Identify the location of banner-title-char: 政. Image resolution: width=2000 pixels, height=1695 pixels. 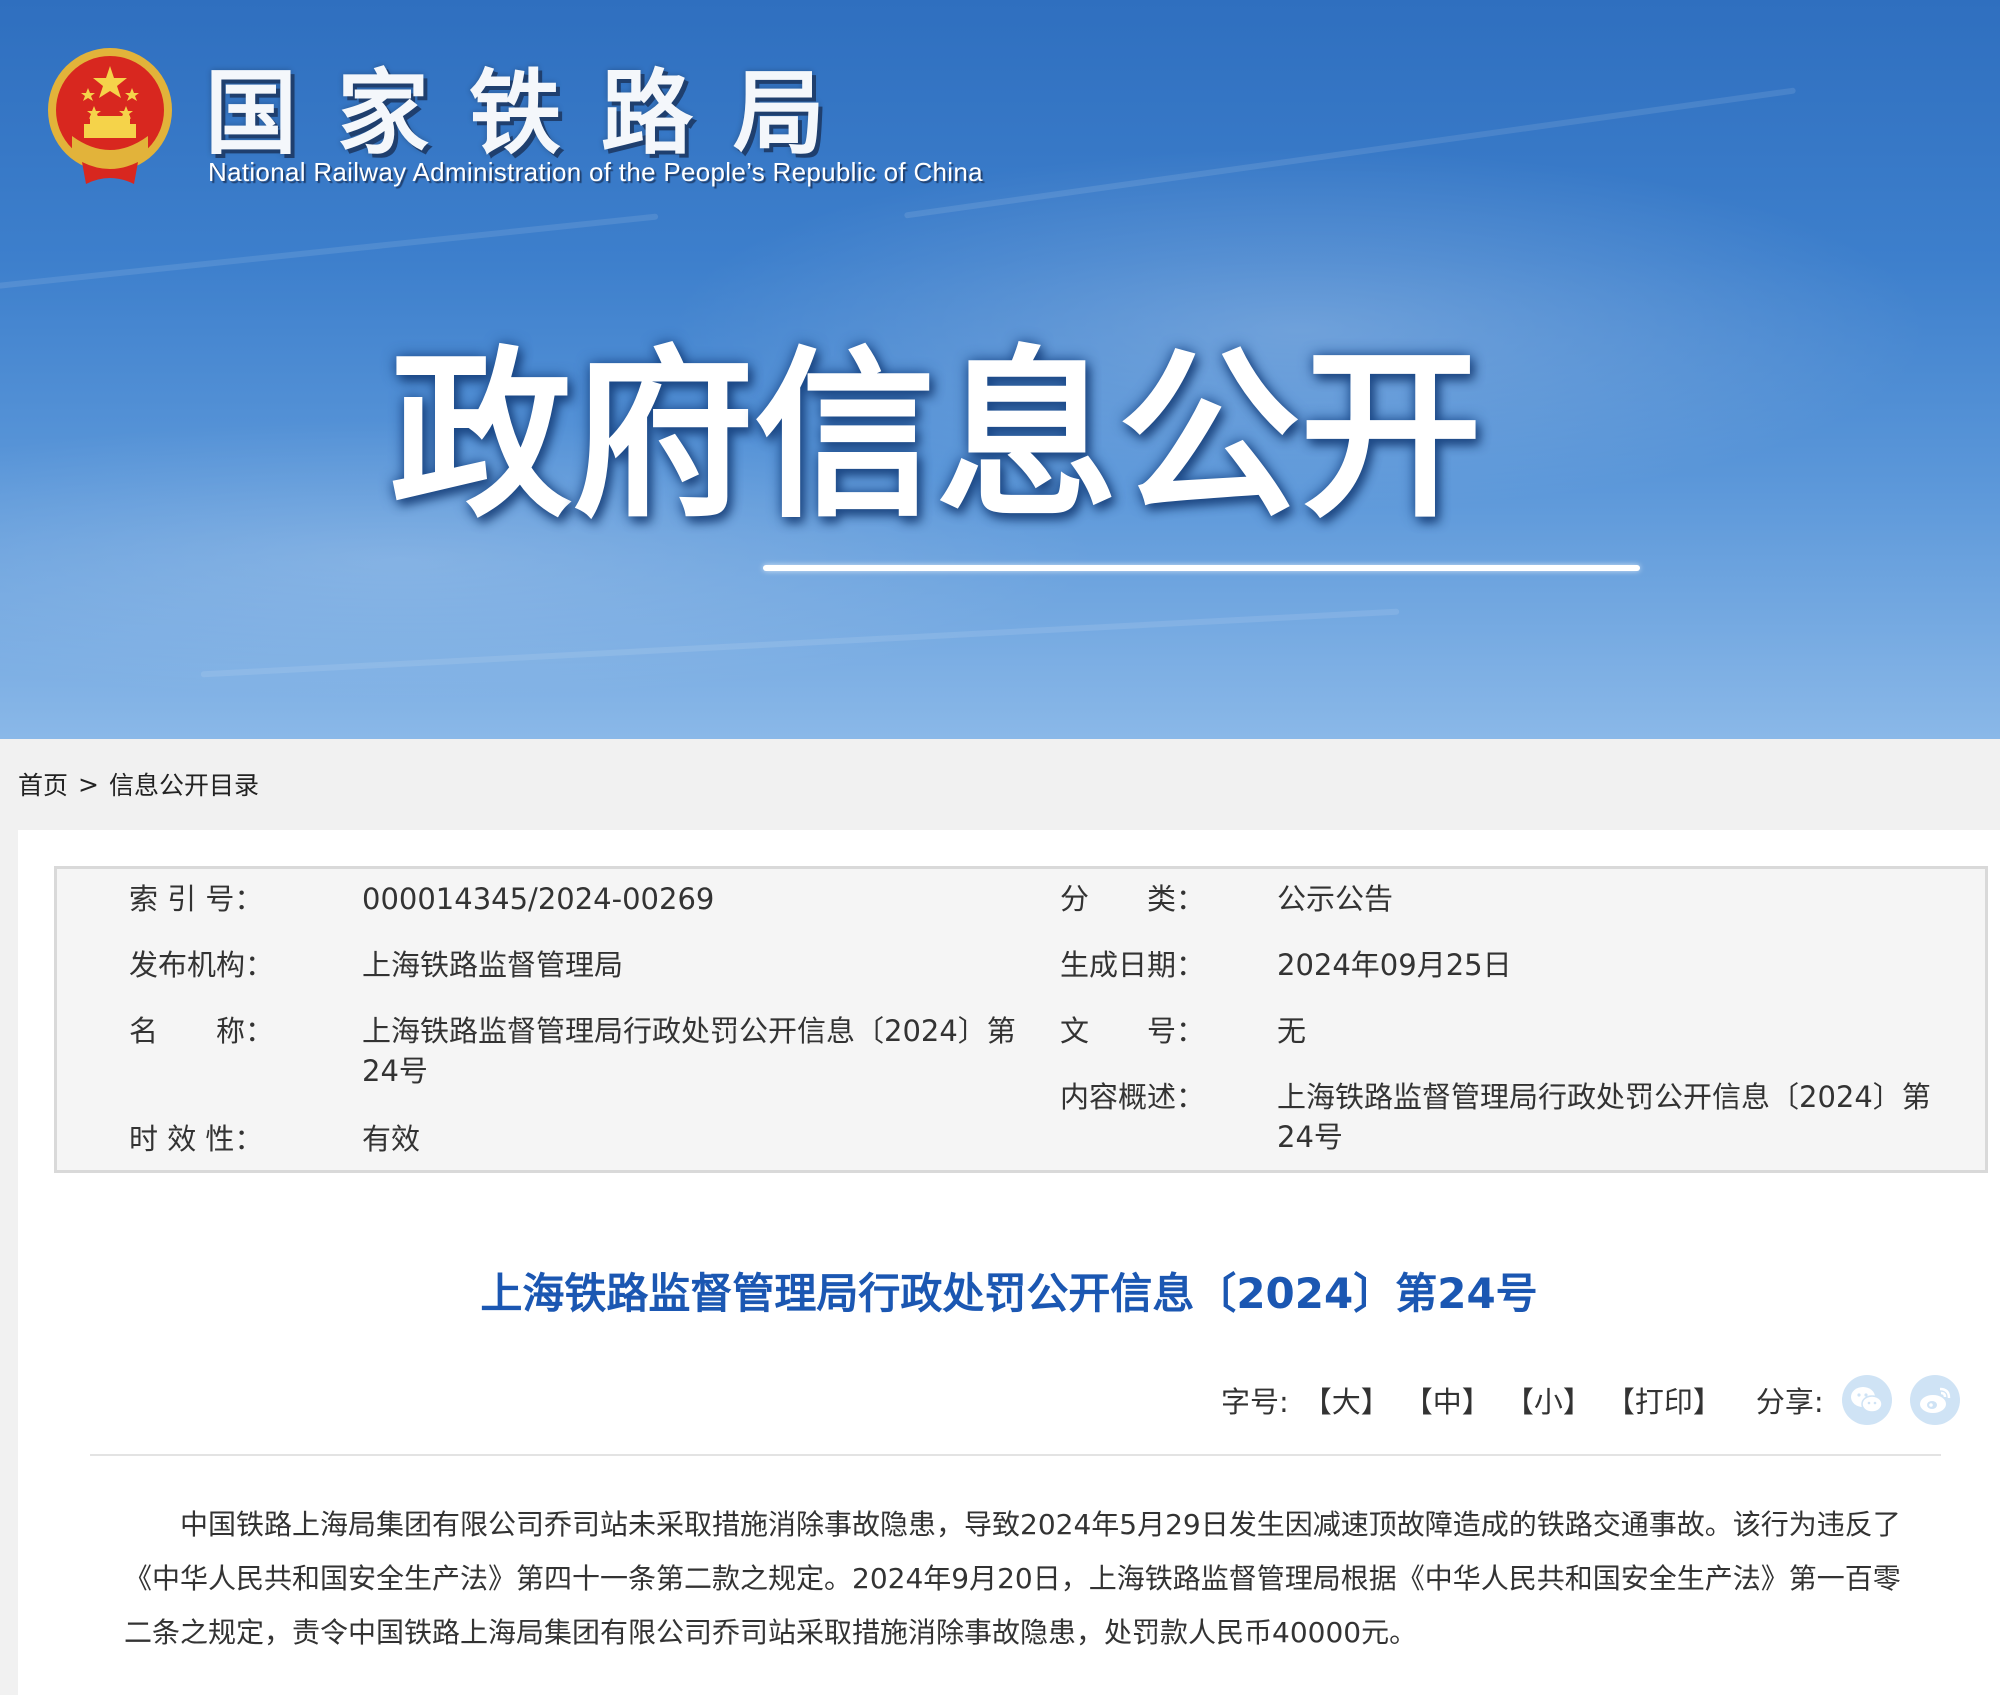
(481, 435).